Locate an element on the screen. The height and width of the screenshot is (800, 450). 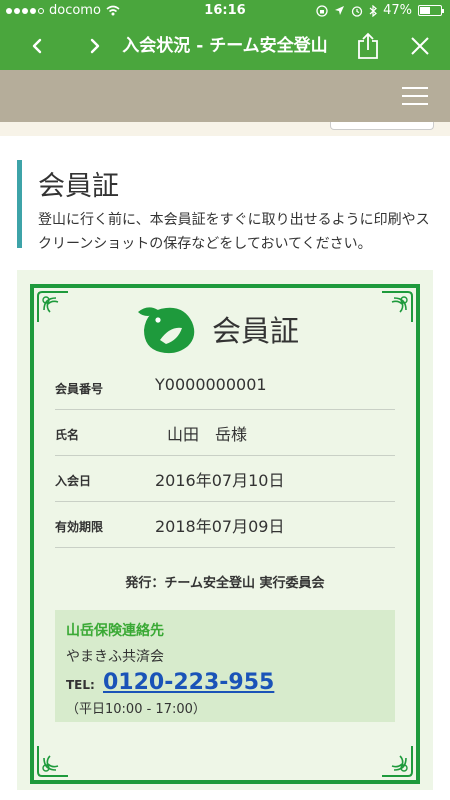
insurance-title: 山岳保険連絡先 is located at coordinates (115, 631).